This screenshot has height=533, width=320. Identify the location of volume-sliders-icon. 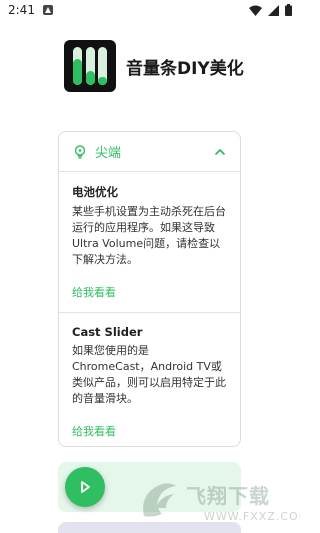
(90, 66).